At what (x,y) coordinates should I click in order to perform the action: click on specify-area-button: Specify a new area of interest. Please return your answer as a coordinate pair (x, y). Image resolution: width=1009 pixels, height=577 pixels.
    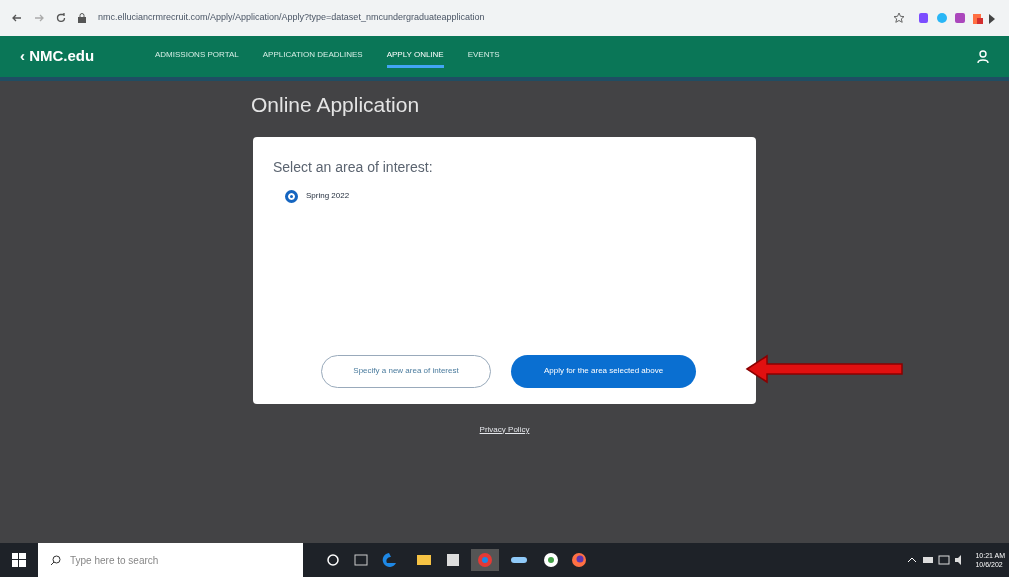
    Looking at the image, I should click on (406, 371).